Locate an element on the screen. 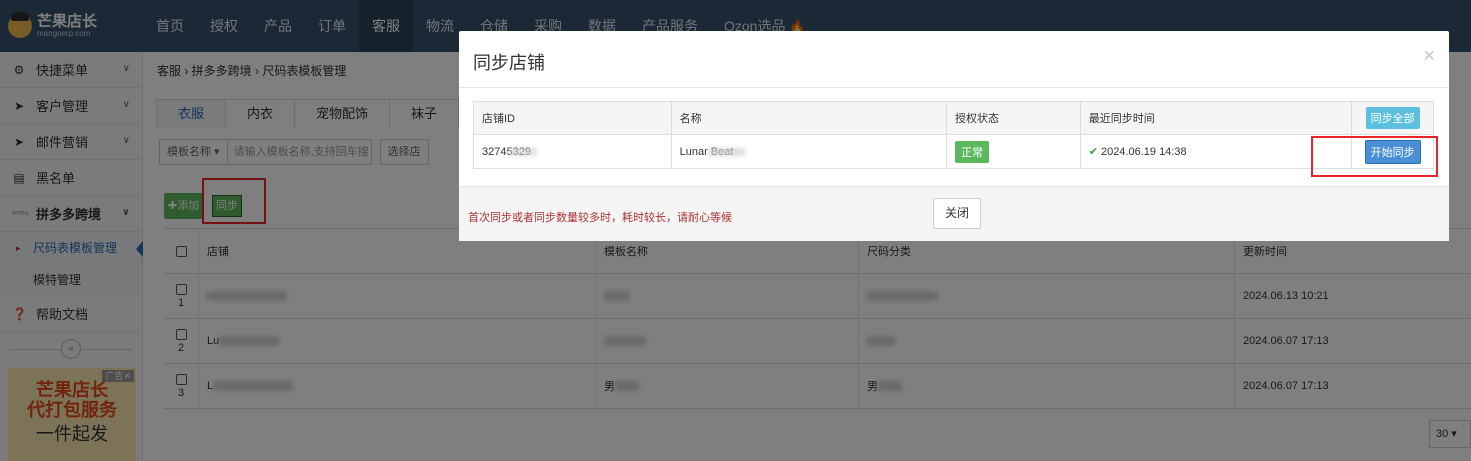 This screenshot has height=461, width=1471. close-icon: × is located at coordinates (1429, 56).